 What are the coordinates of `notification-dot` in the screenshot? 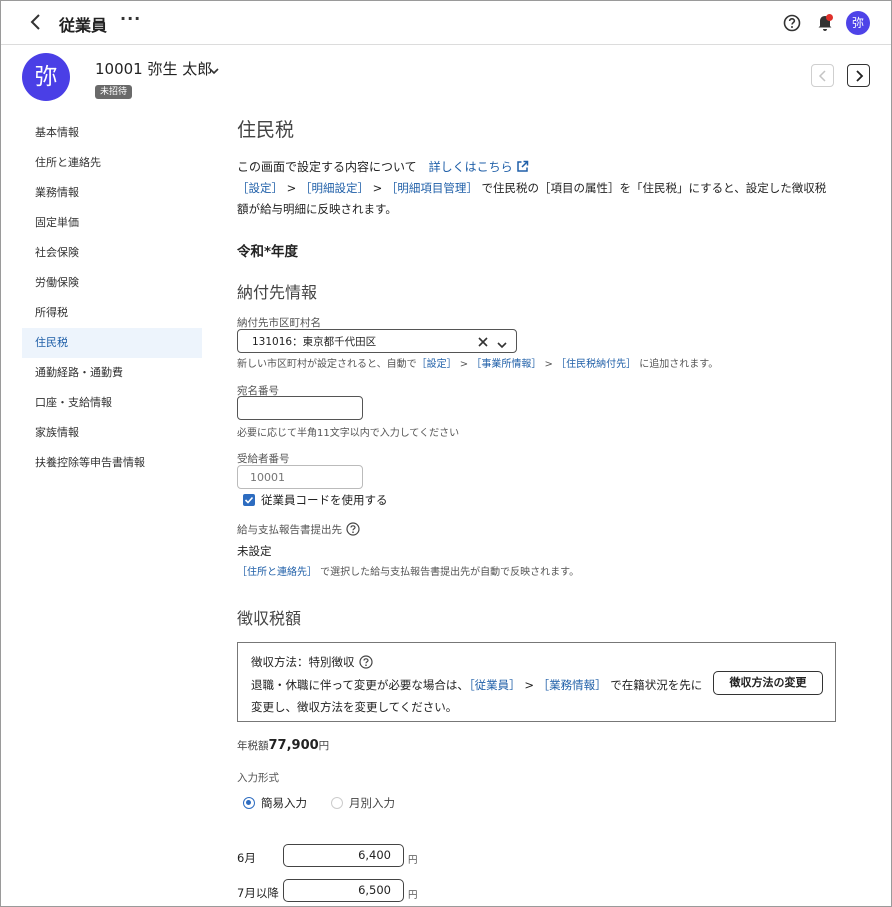 It's located at (829, 17).